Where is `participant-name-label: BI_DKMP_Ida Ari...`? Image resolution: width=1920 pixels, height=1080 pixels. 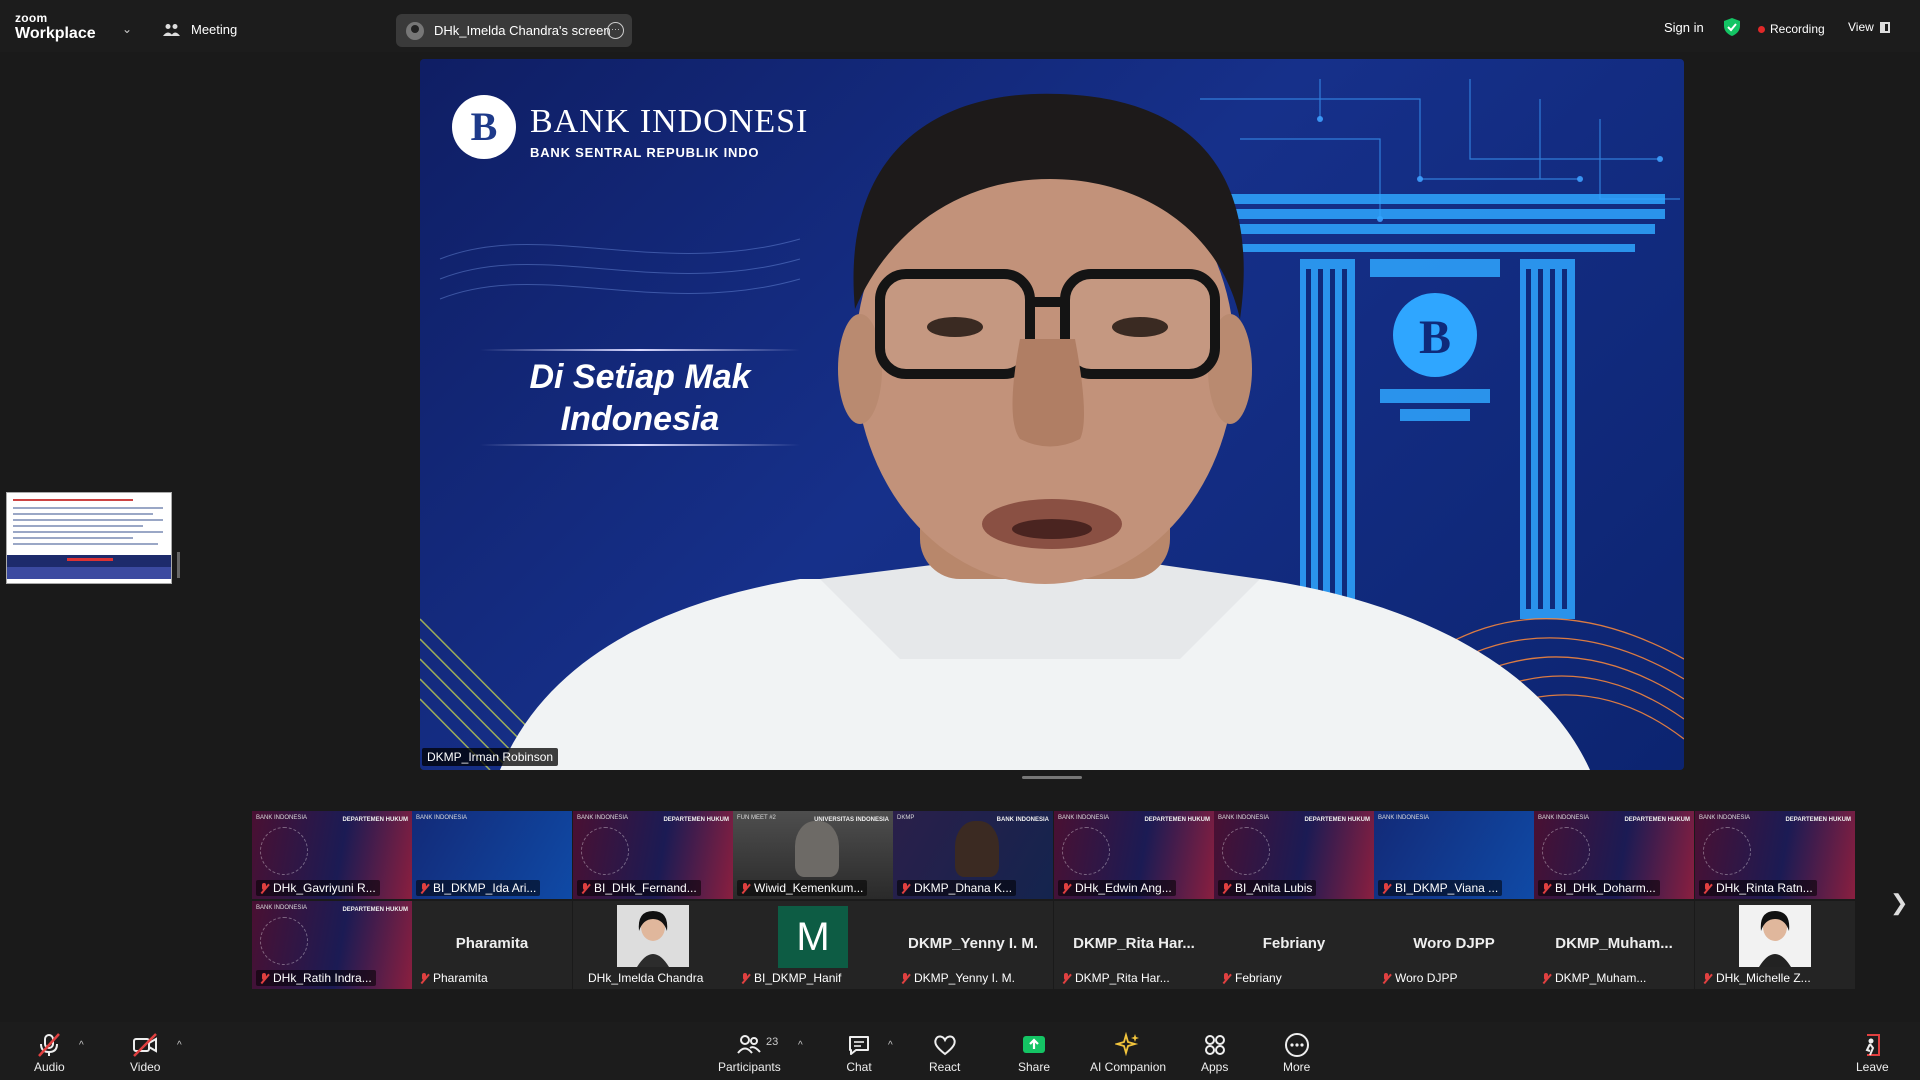
participant-name-label: BI_DKMP_Ida Ari... is located at coordinates (478, 888).